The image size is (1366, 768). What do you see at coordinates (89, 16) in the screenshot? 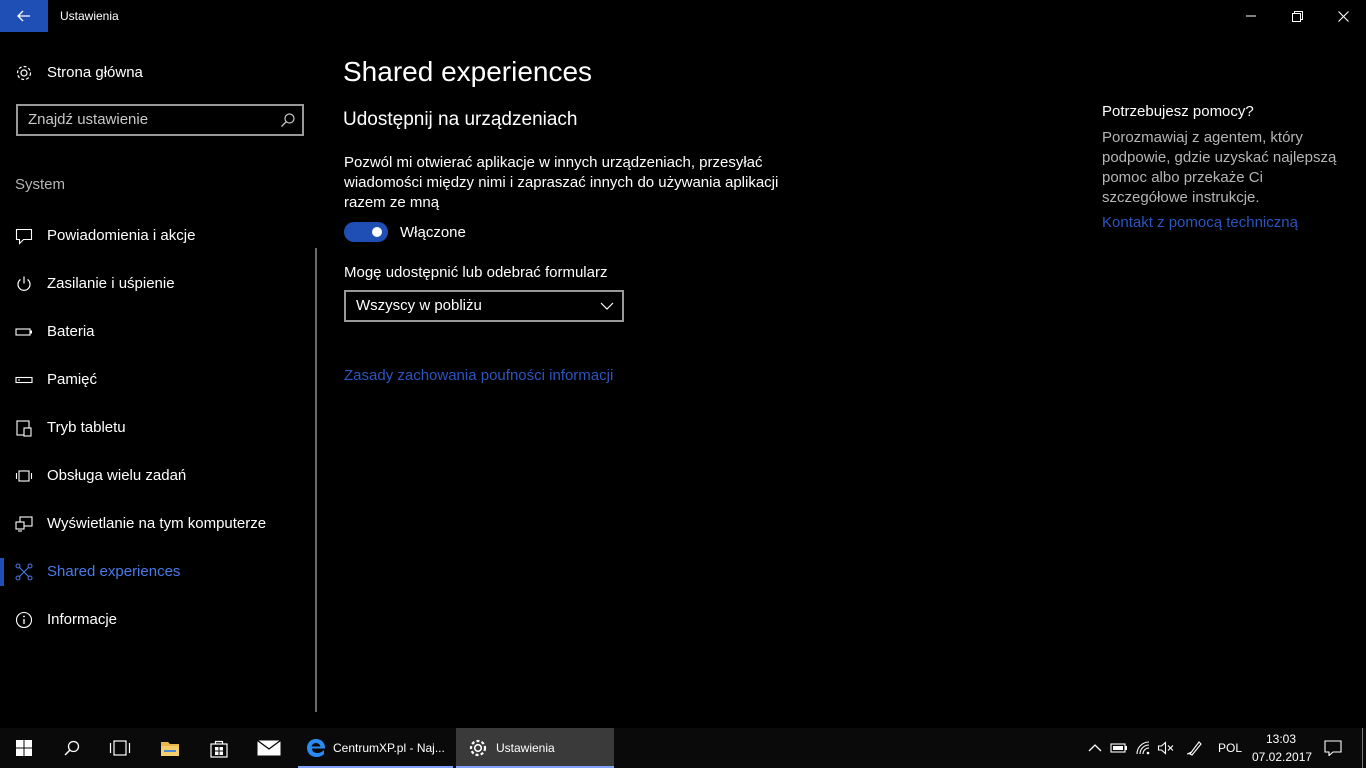
I see `app-title: Ustawienia` at bounding box center [89, 16].